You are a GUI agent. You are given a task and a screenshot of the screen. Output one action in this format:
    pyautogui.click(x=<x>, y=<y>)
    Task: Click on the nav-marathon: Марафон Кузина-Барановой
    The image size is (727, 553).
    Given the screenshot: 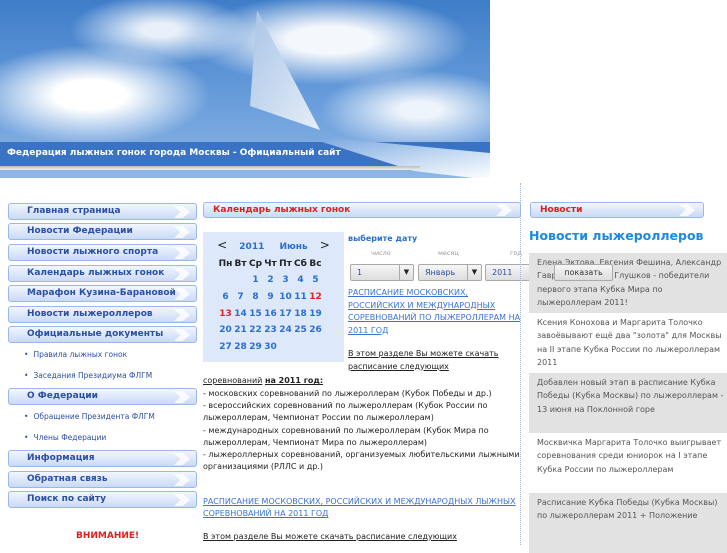 What is the action you would take?
    pyautogui.click(x=102, y=293)
    